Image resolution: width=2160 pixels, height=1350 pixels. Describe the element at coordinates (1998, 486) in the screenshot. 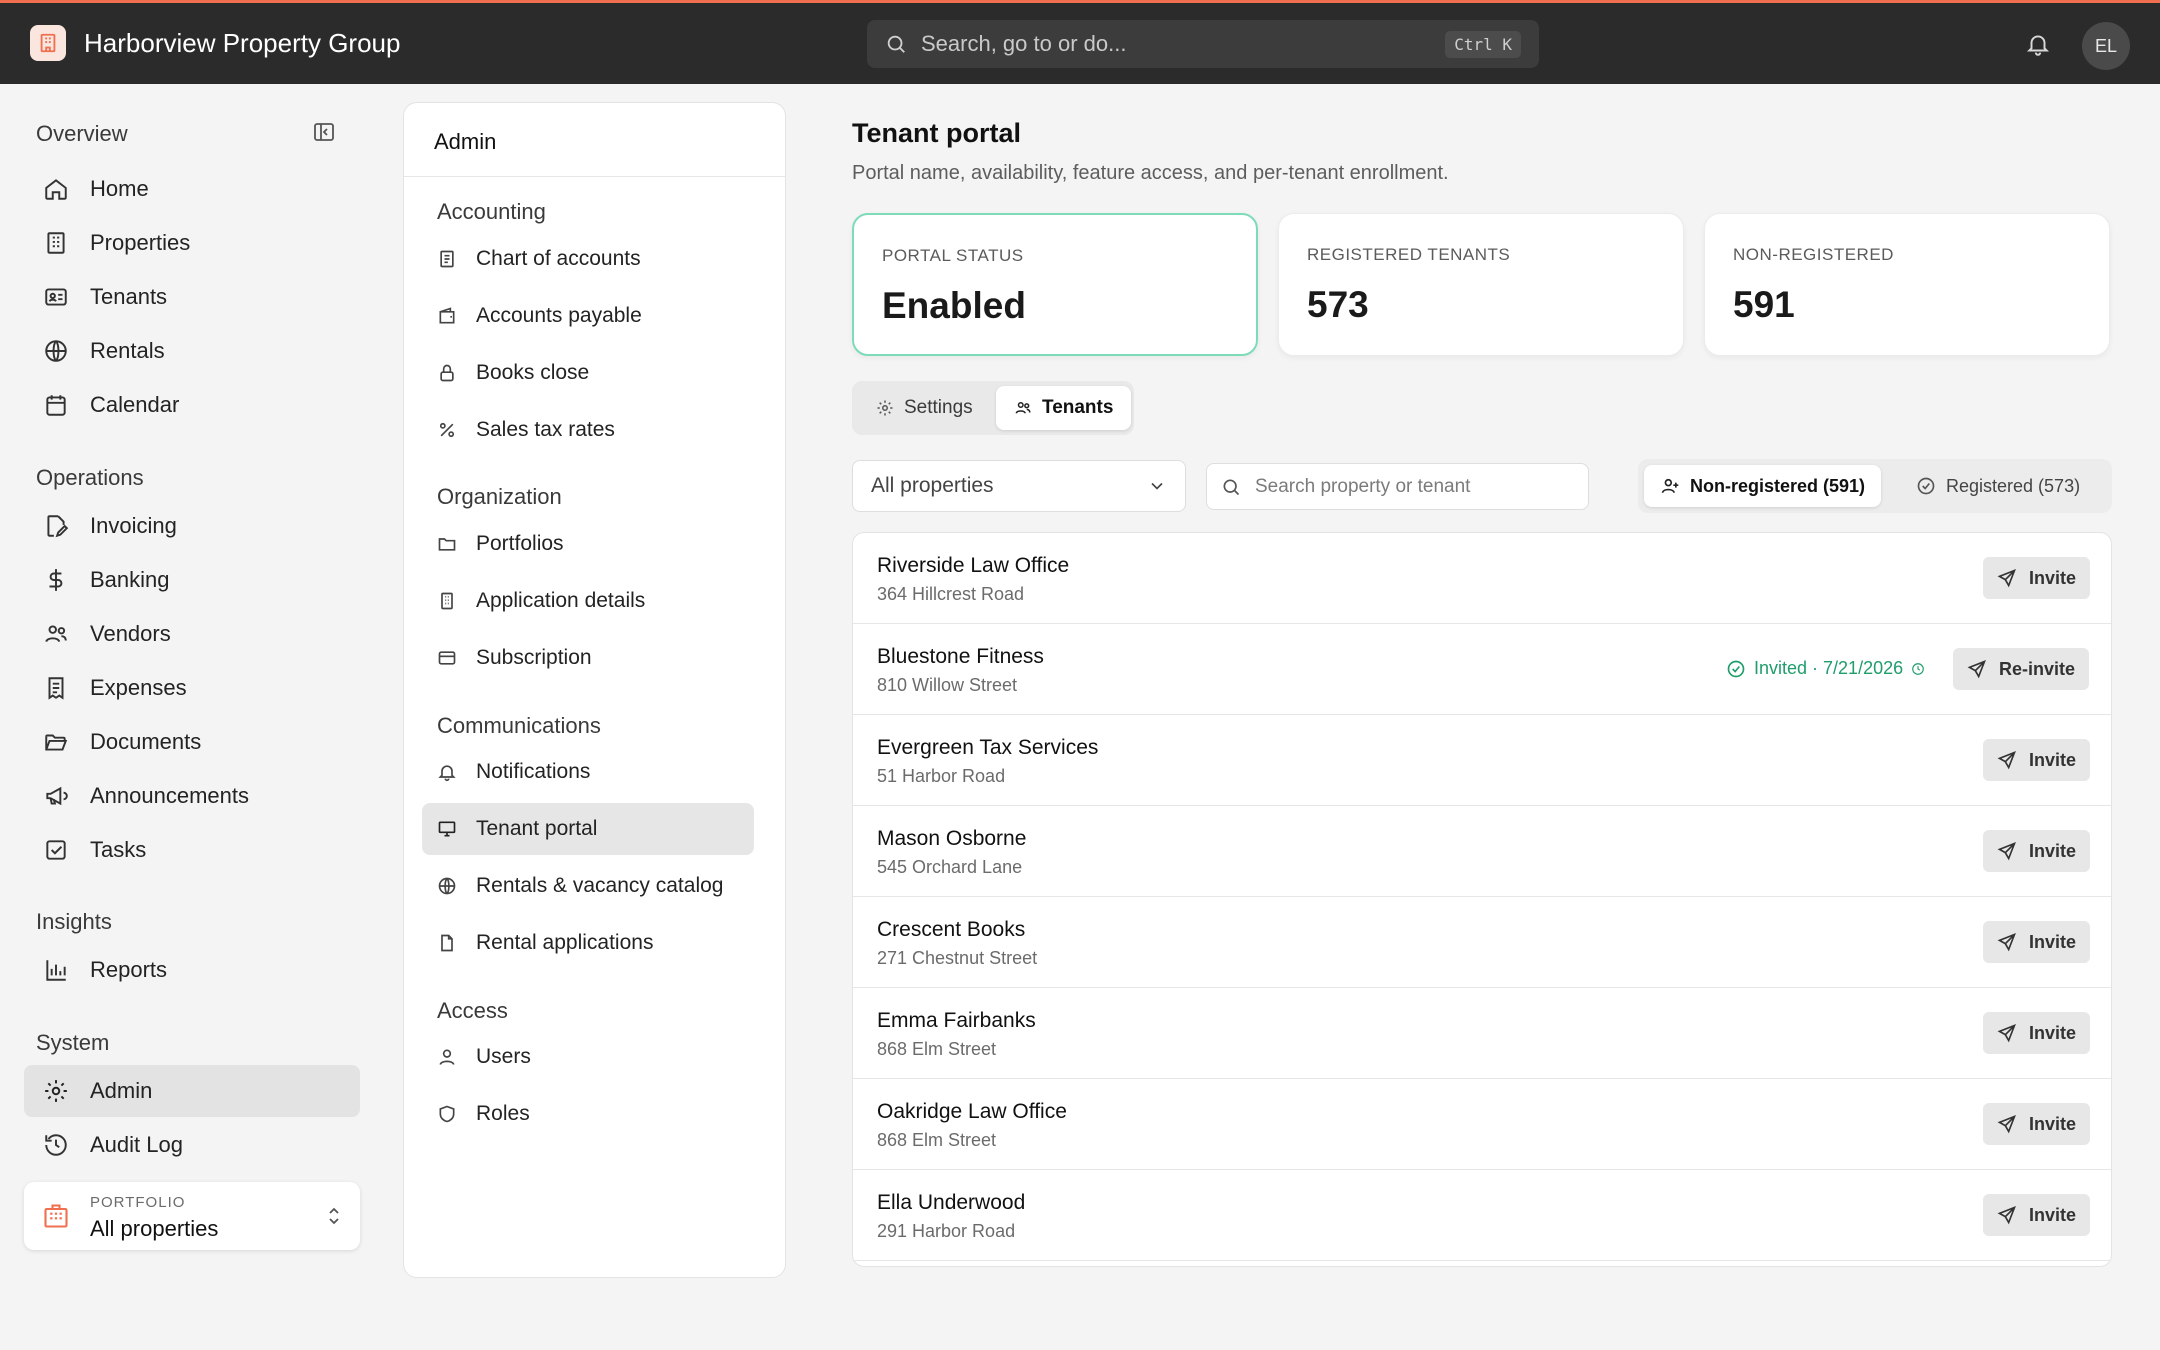

I see `filter-registered: Registered (573)` at that location.